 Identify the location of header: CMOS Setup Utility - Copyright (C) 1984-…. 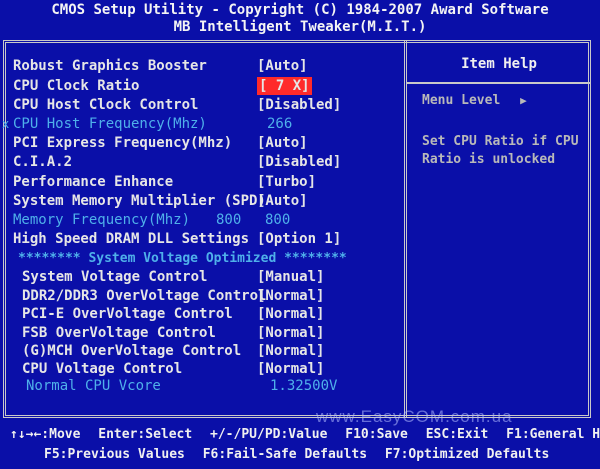
(300, 21).